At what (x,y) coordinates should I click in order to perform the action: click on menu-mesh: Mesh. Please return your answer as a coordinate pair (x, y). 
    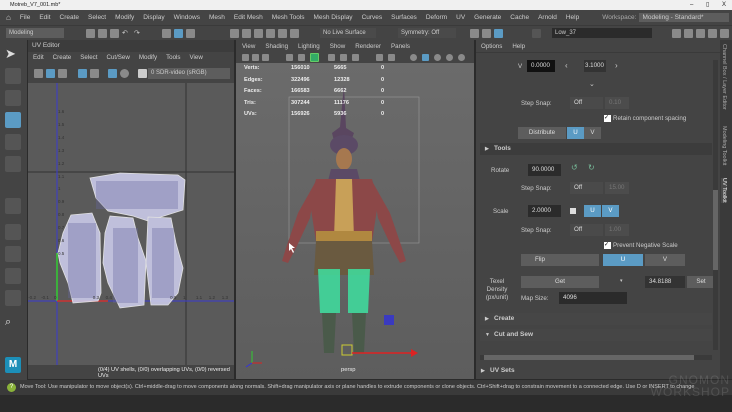
    Looking at the image, I should click on (217, 17).